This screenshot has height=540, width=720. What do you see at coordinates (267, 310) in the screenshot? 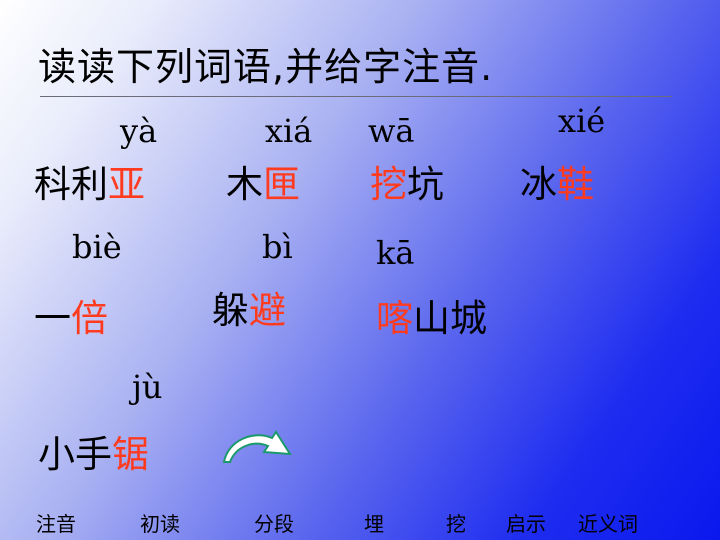
I see `target-char: 避` at bounding box center [267, 310].